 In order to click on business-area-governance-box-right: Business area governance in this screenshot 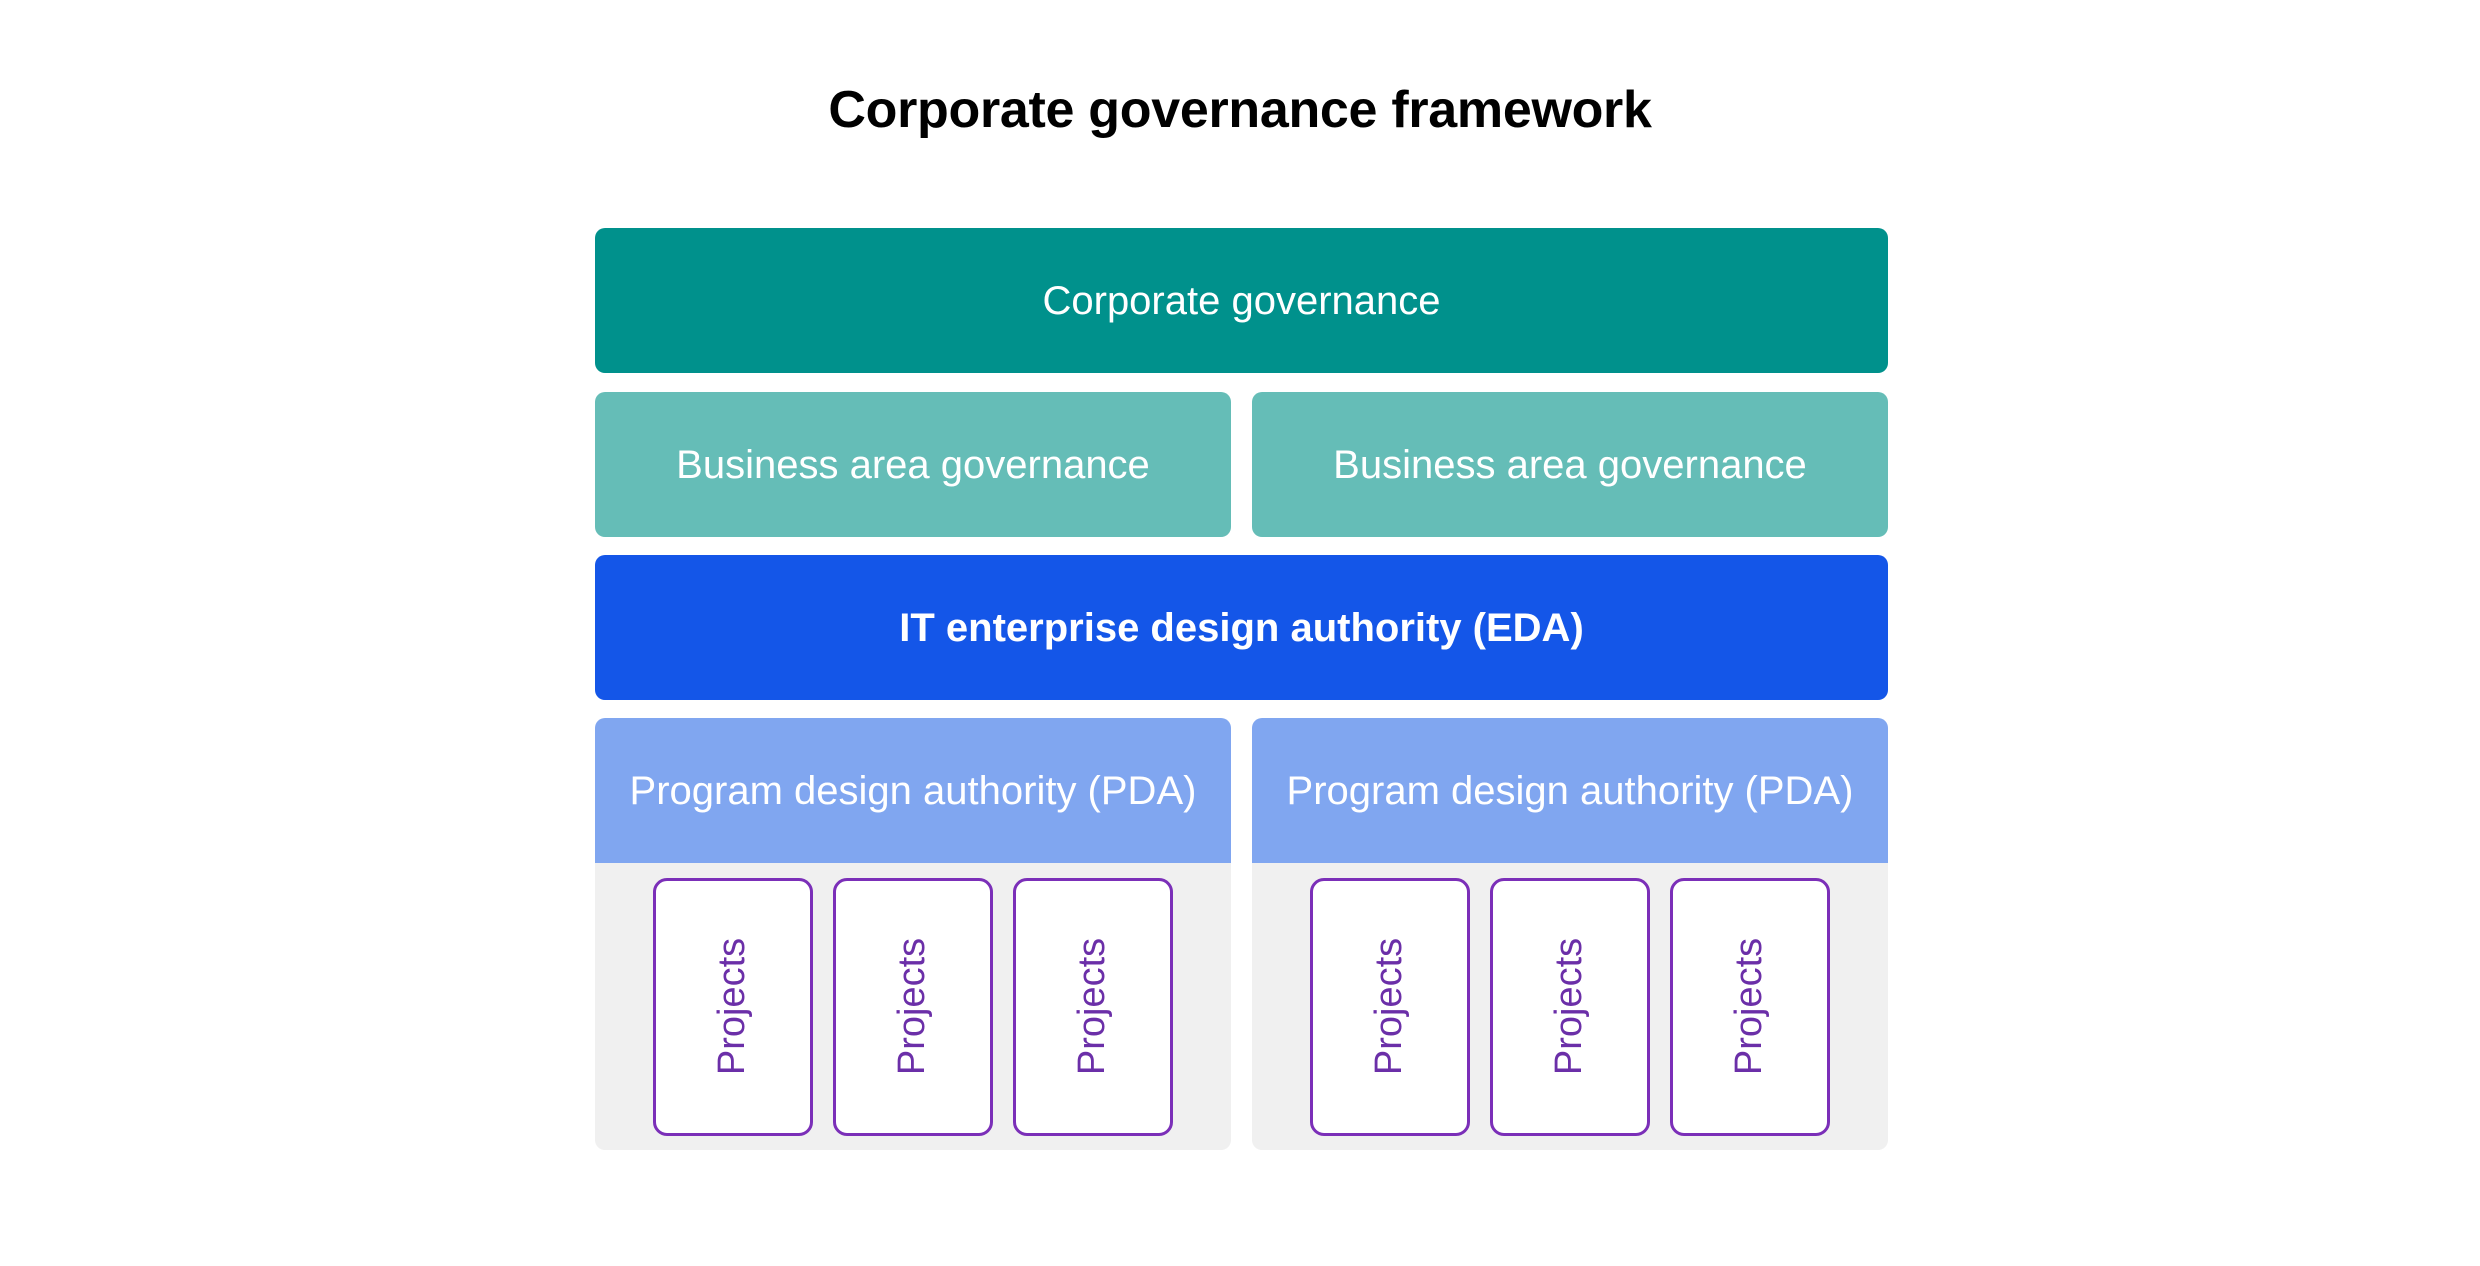, I will do `click(1570, 464)`.